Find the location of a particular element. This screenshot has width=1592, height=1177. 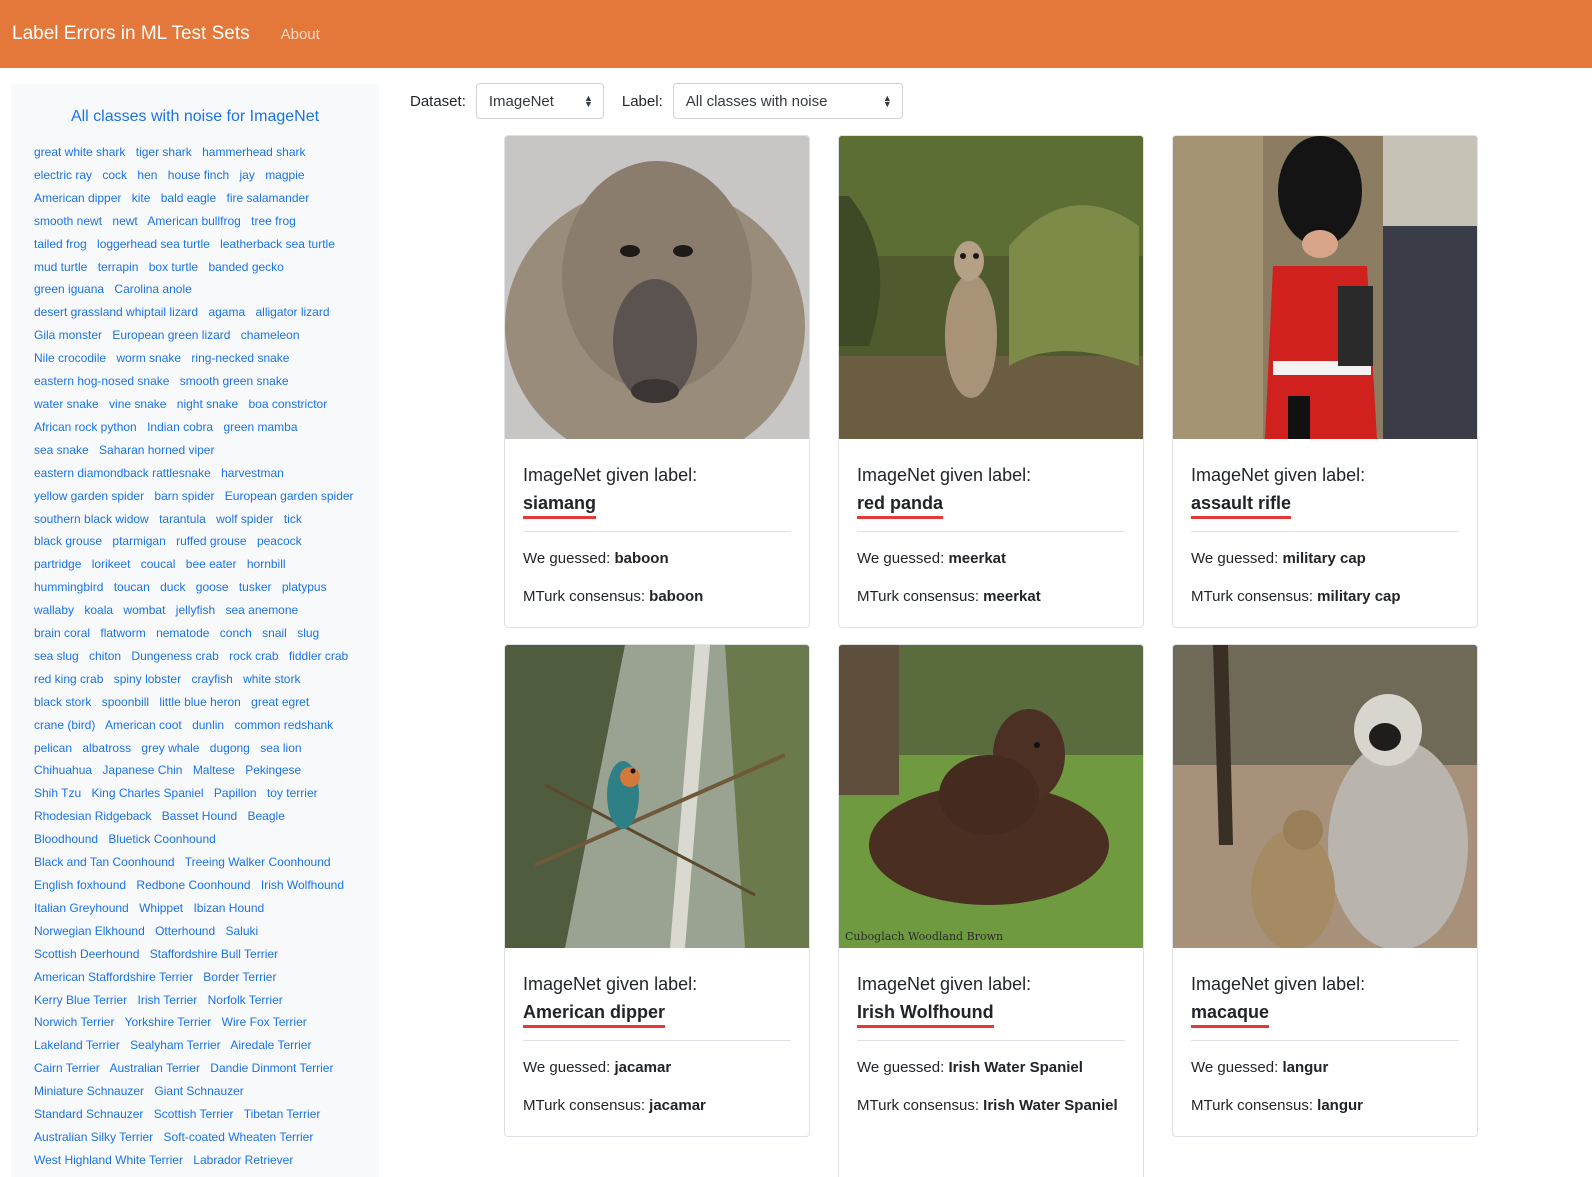

class-link: tarantula is located at coordinates (182, 519).